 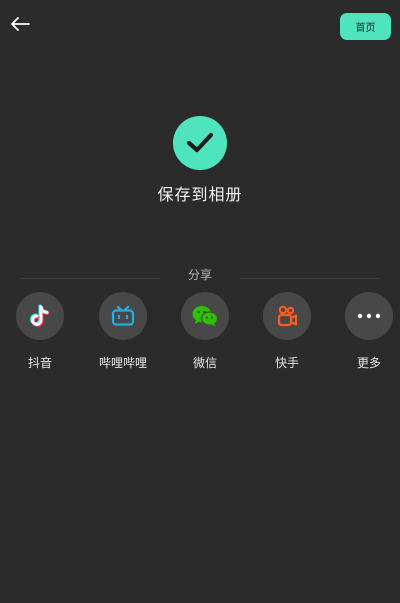 I want to click on share-item-wechat: 微信, so click(x=205, y=331).